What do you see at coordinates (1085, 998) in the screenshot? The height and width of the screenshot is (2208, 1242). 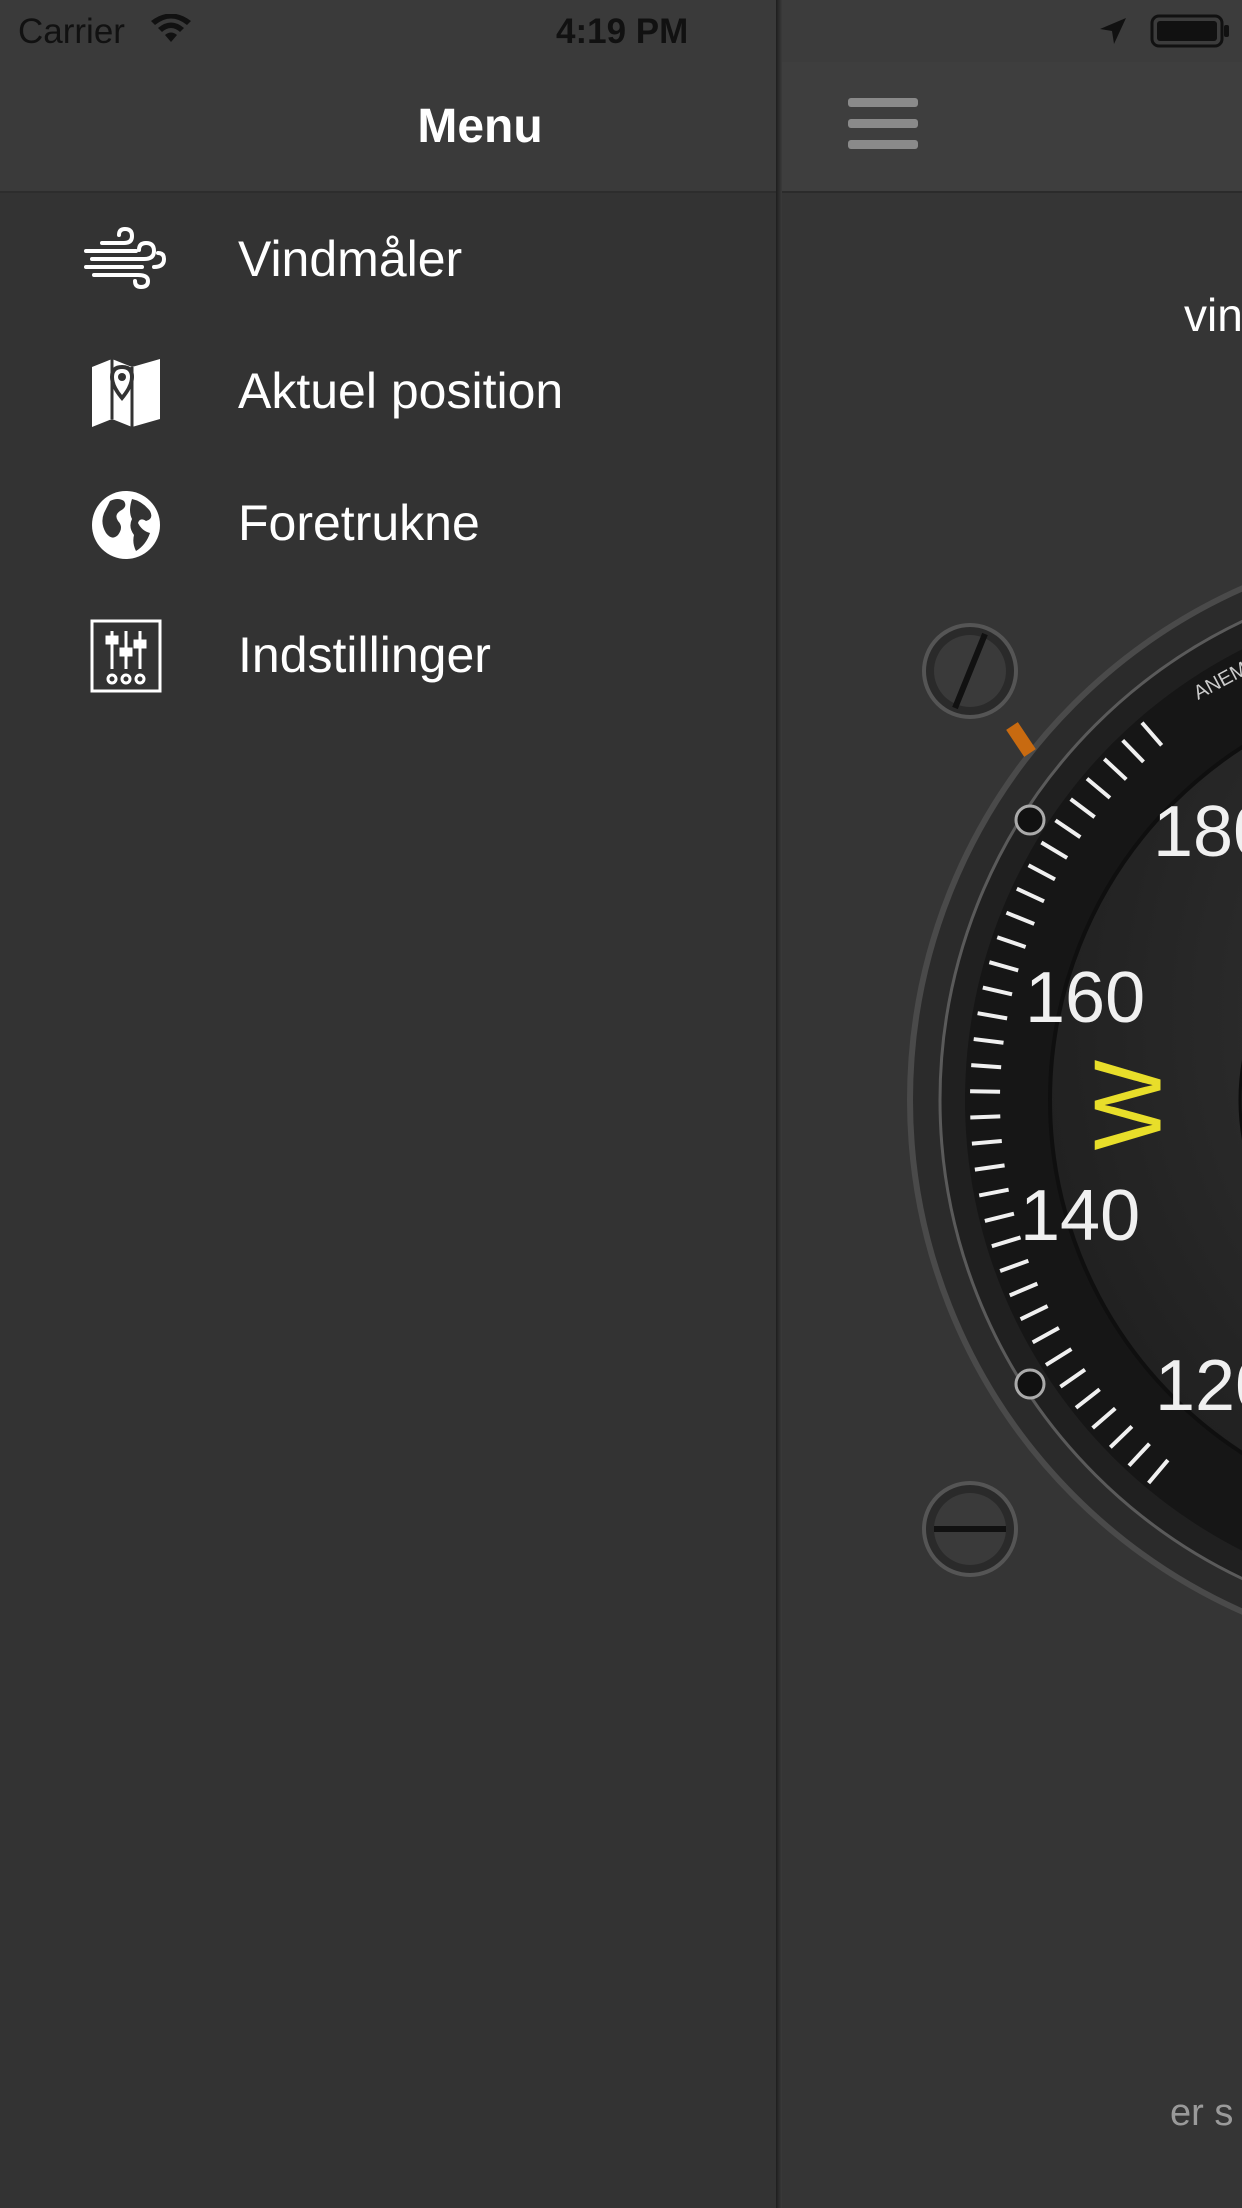 I see `scale-label: 160` at bounding box center [1085, 998].